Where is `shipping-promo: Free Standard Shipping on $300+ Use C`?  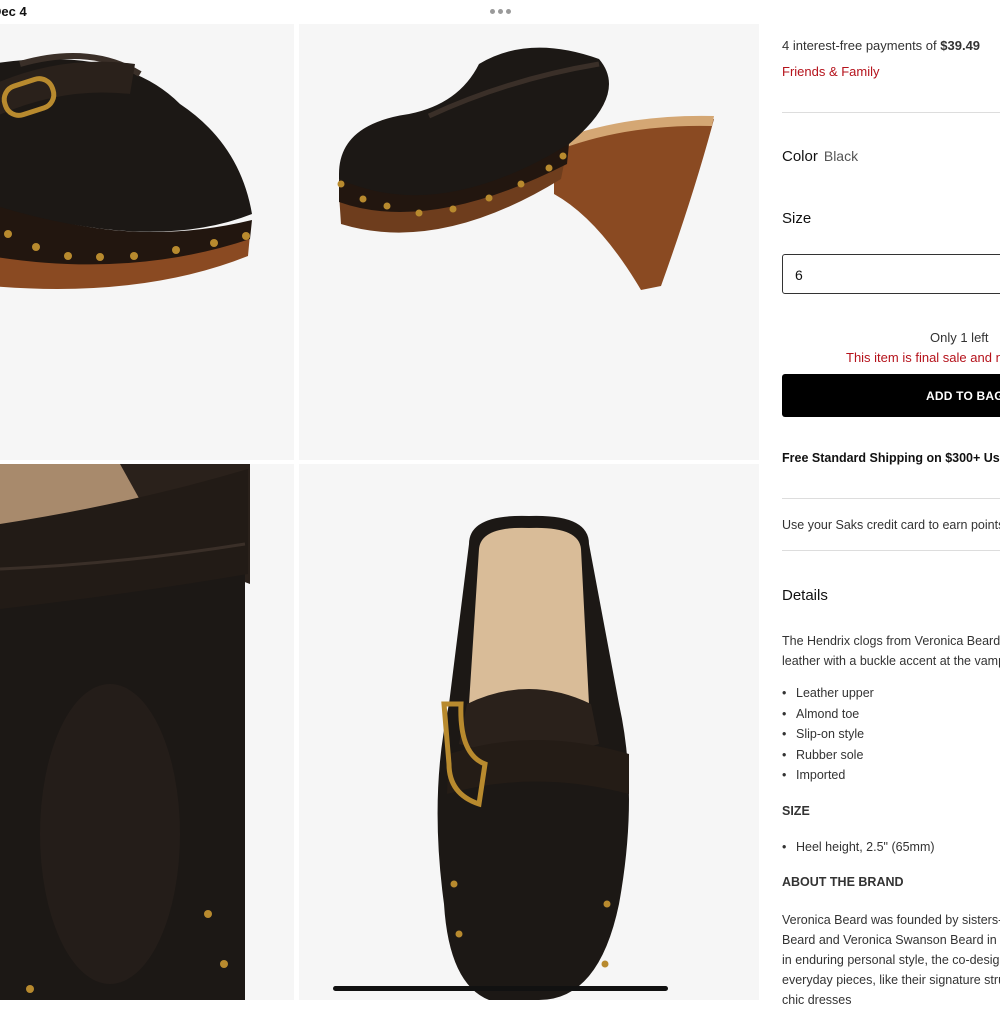
shipping-promo: Free Standard Shipping on $300+ Use C is located at coordinates (891, 458).